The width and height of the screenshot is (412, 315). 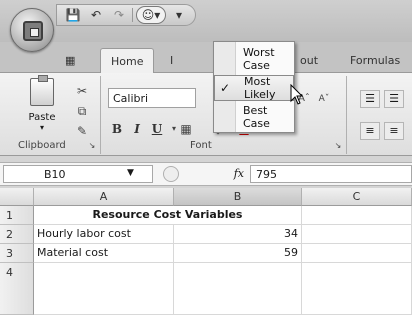 I want to click on tab-insert: I, so click(x=171, y=60).